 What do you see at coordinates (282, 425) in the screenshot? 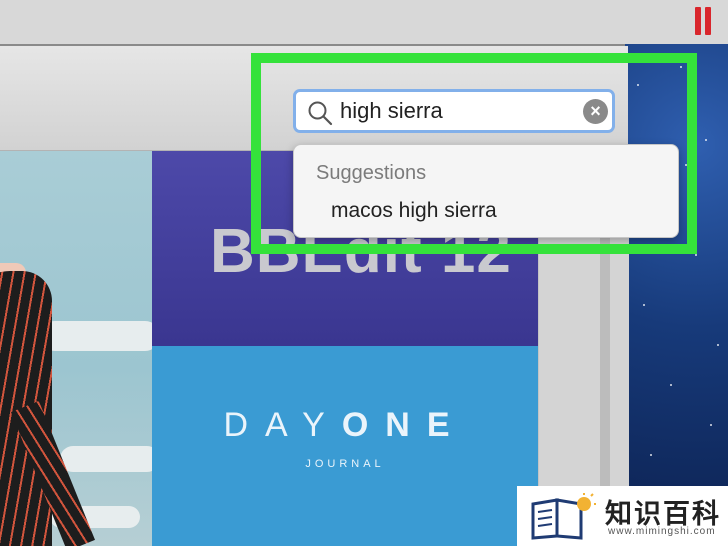
I see `dayone-logo-day: DAY` at bounding box center [282, 425].